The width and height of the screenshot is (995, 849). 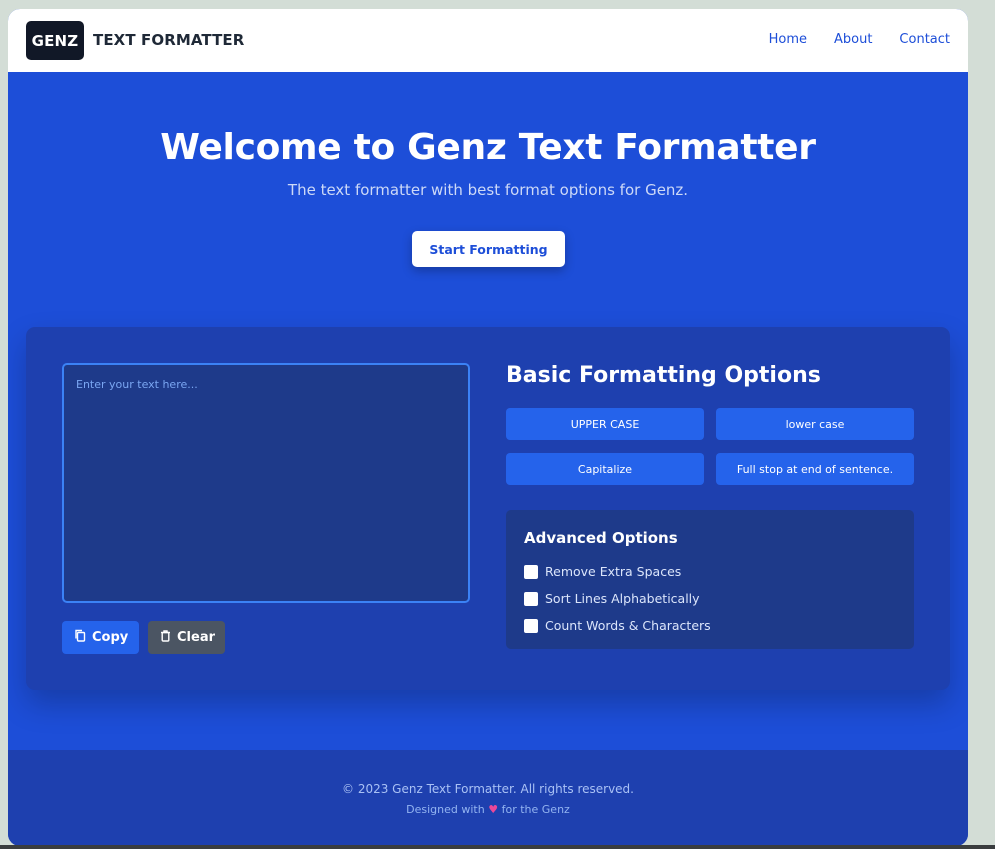 What do you see at coordinates (266, 483) in the screenshot?
I see `text-input` at bounding box center [266, 483].